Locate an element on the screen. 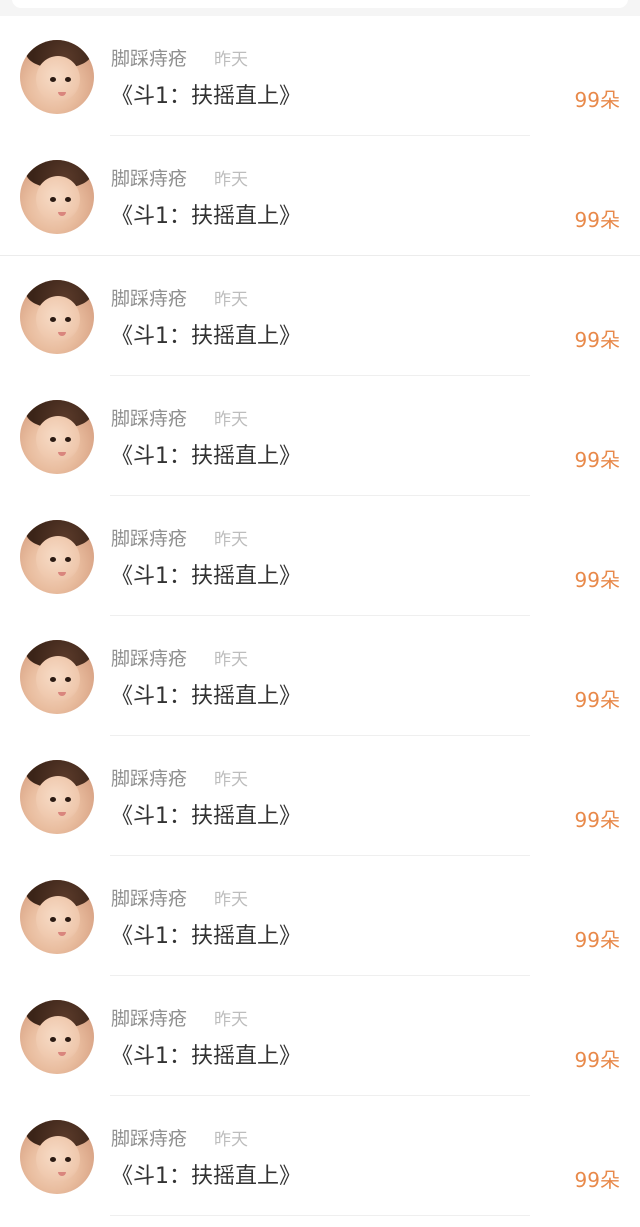 The image size is (640, 1227). divider is located at coordinates (320, 1215).